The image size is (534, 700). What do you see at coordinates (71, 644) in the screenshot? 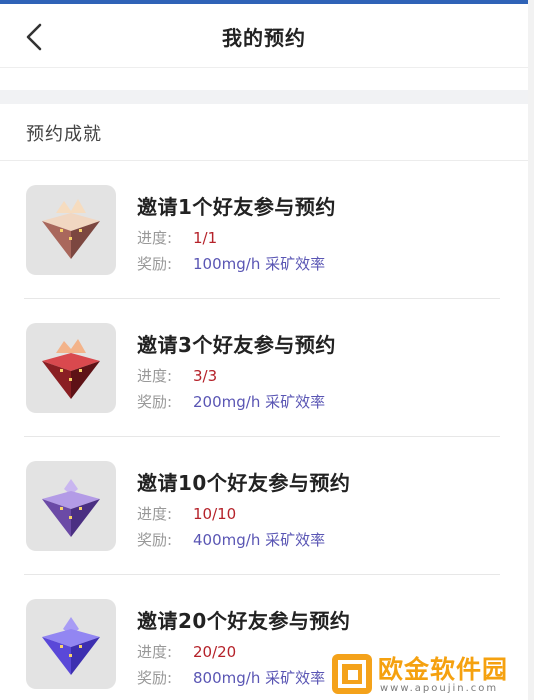
I see `blue-violet-crystal-badge-icon` at bounding box center [71, 644].